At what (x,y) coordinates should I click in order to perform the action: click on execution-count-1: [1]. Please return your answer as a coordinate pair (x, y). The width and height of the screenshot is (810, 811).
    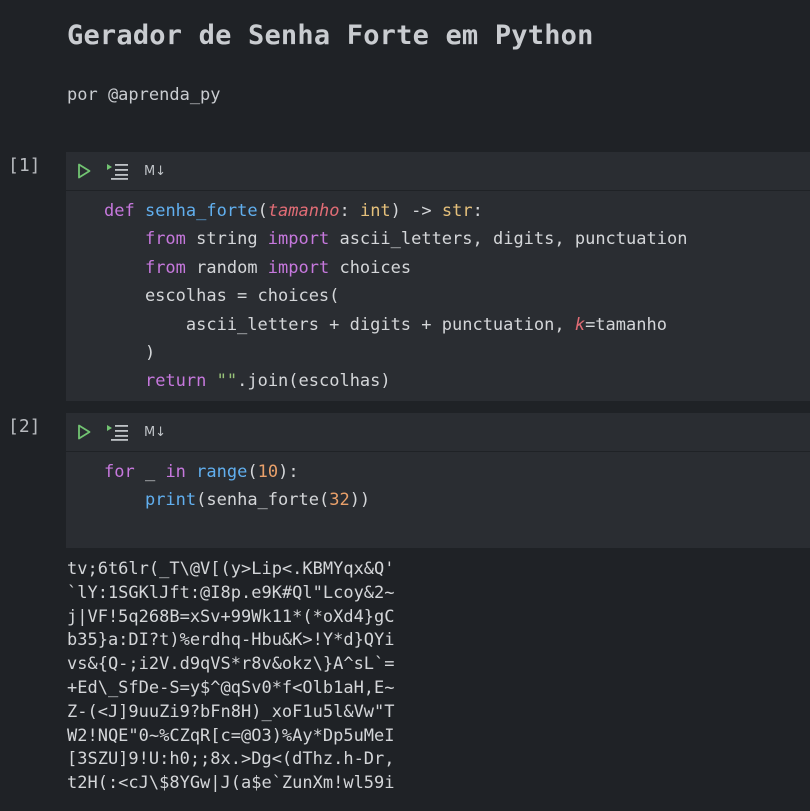
    Looking at the image, I should click on (24, 165).